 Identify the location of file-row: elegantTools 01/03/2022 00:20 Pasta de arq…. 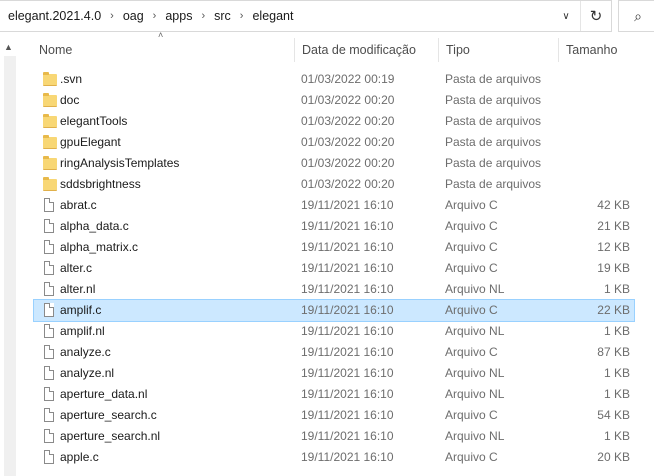
(334, 121).